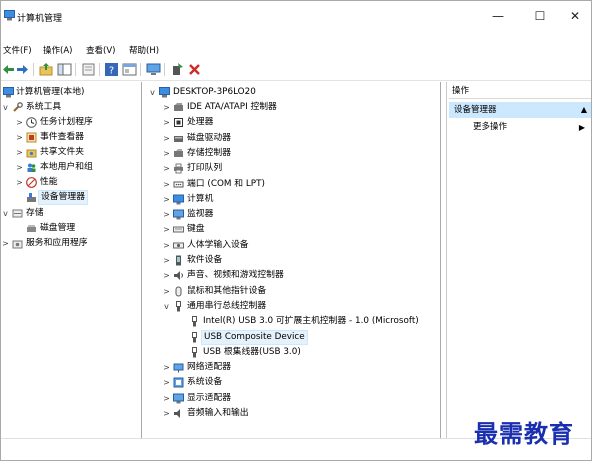 This screenshot has height=461, width=592. I want to click on properties-icon, so click(129, 69).